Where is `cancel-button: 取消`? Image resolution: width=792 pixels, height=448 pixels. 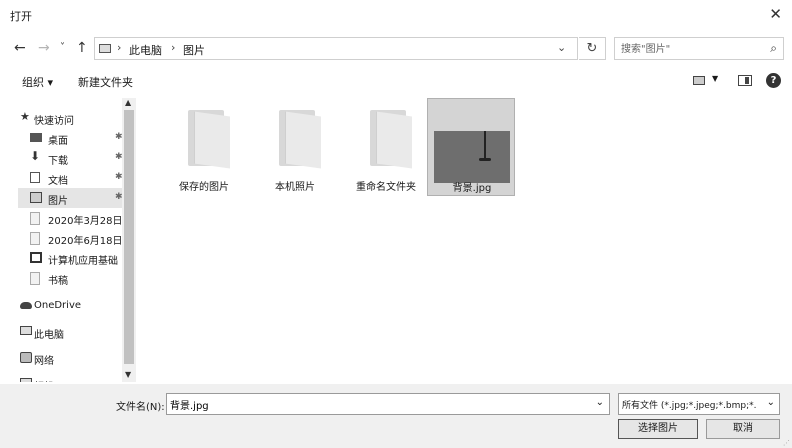 cancel-button: 取消 is located at coordinates (743, 429).